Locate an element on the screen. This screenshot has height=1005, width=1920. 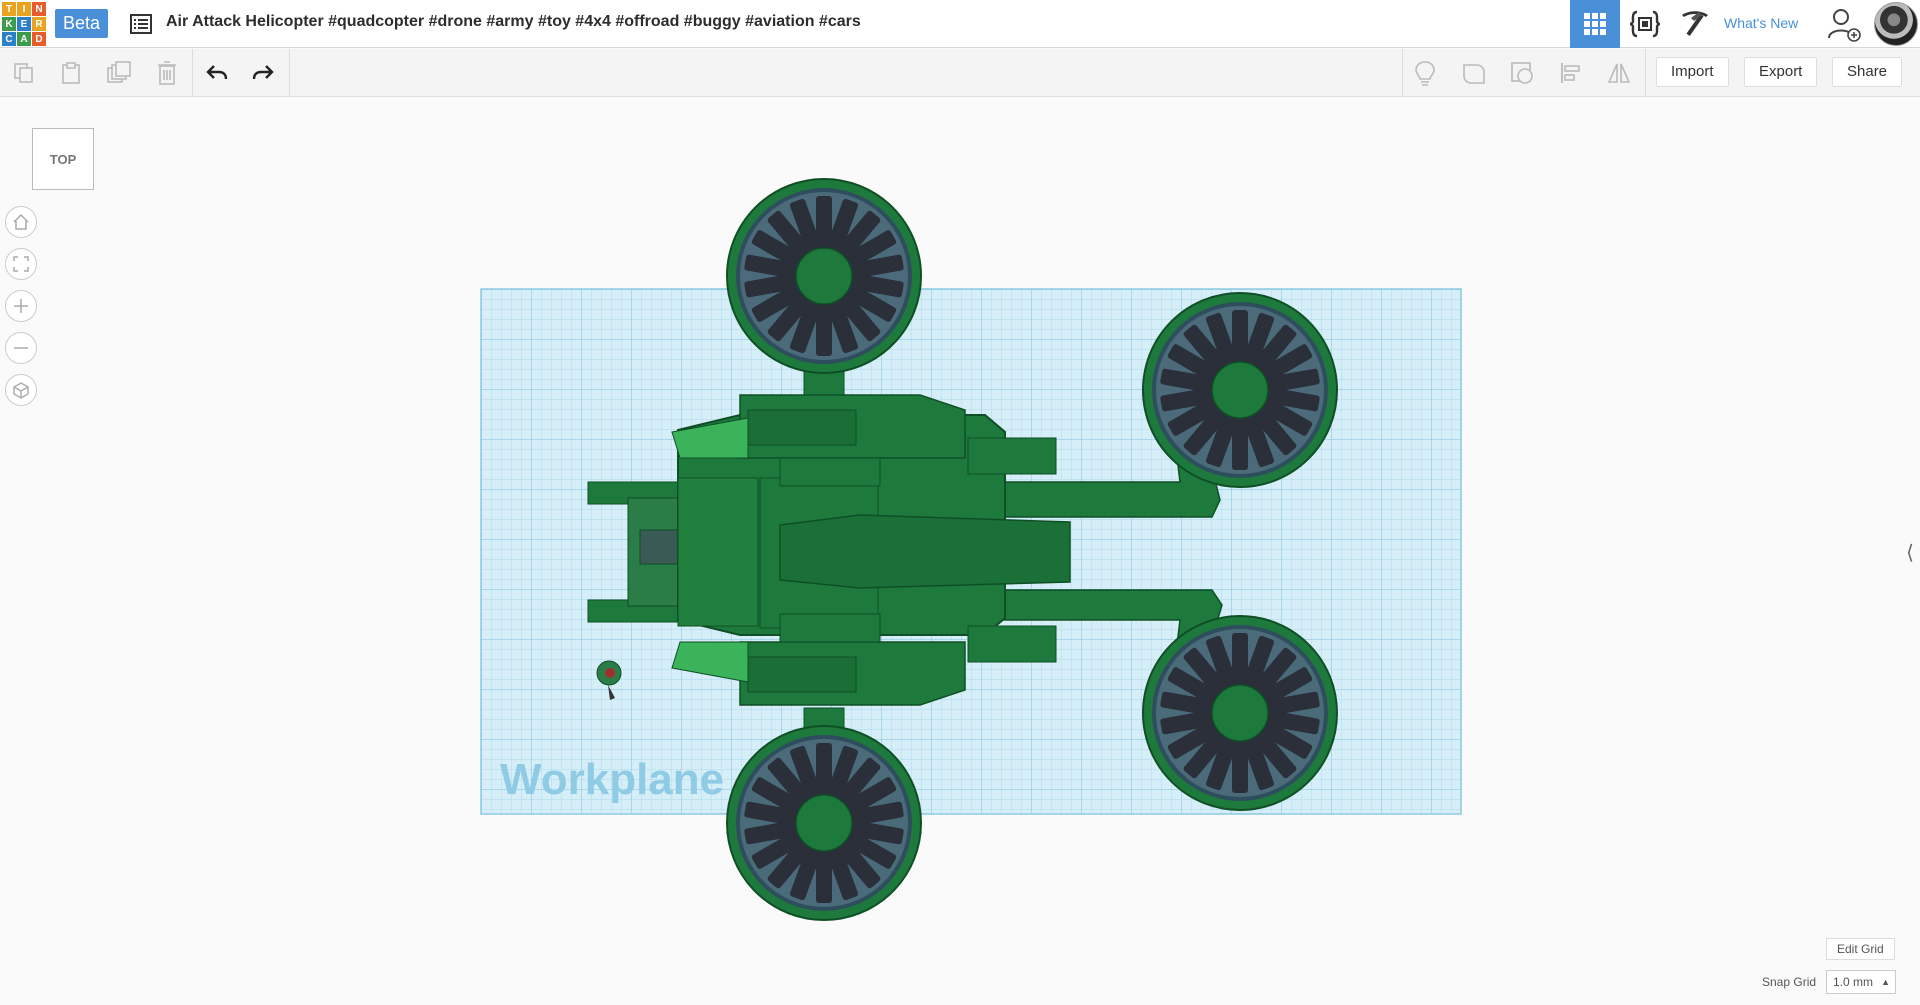
collapse-panel-button: ⟨ is located at coordinates (1910, 552).